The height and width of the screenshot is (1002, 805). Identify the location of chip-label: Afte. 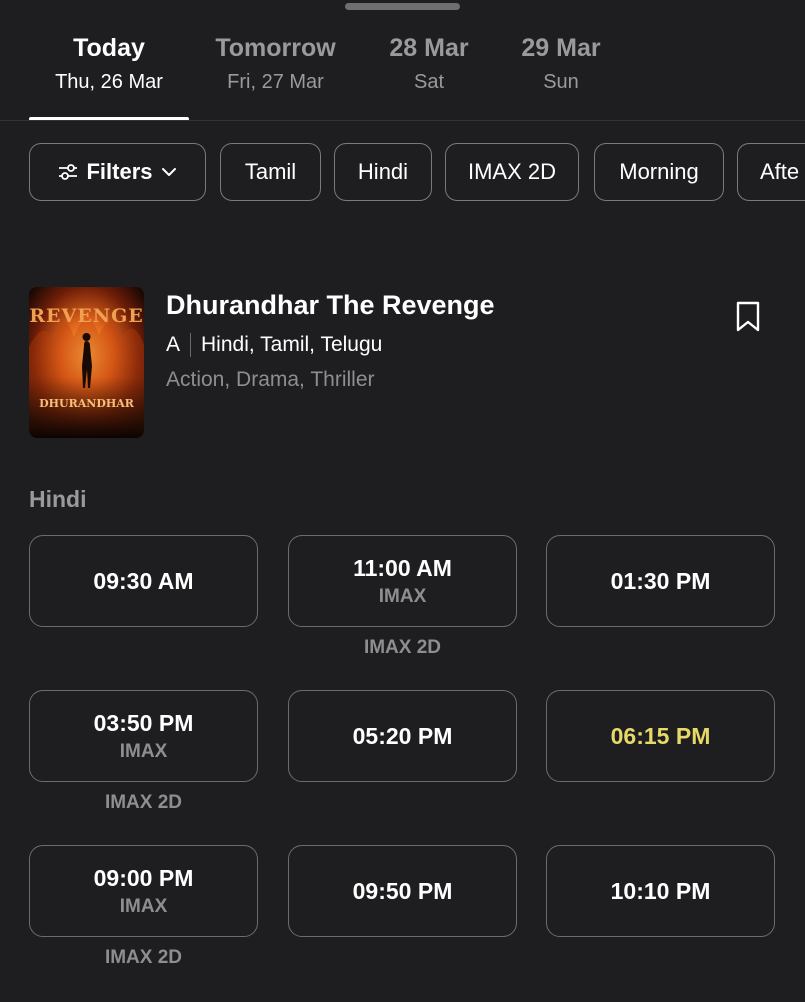
(780, 171).